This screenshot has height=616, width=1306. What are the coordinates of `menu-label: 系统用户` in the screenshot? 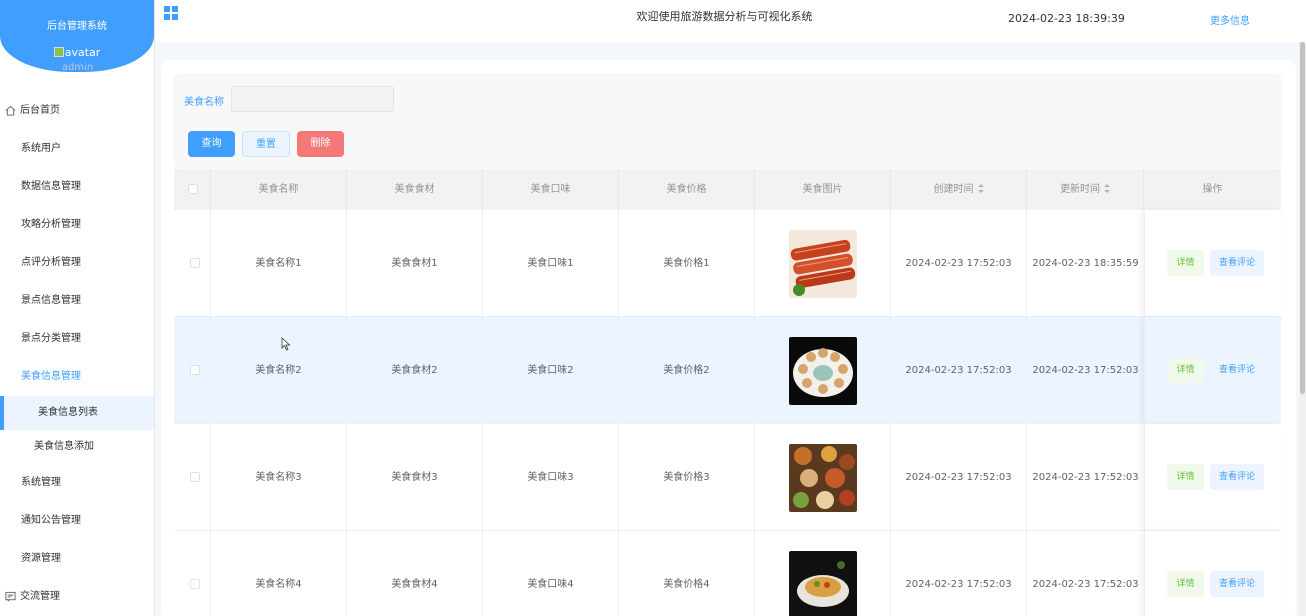 It's located at (41, 148).